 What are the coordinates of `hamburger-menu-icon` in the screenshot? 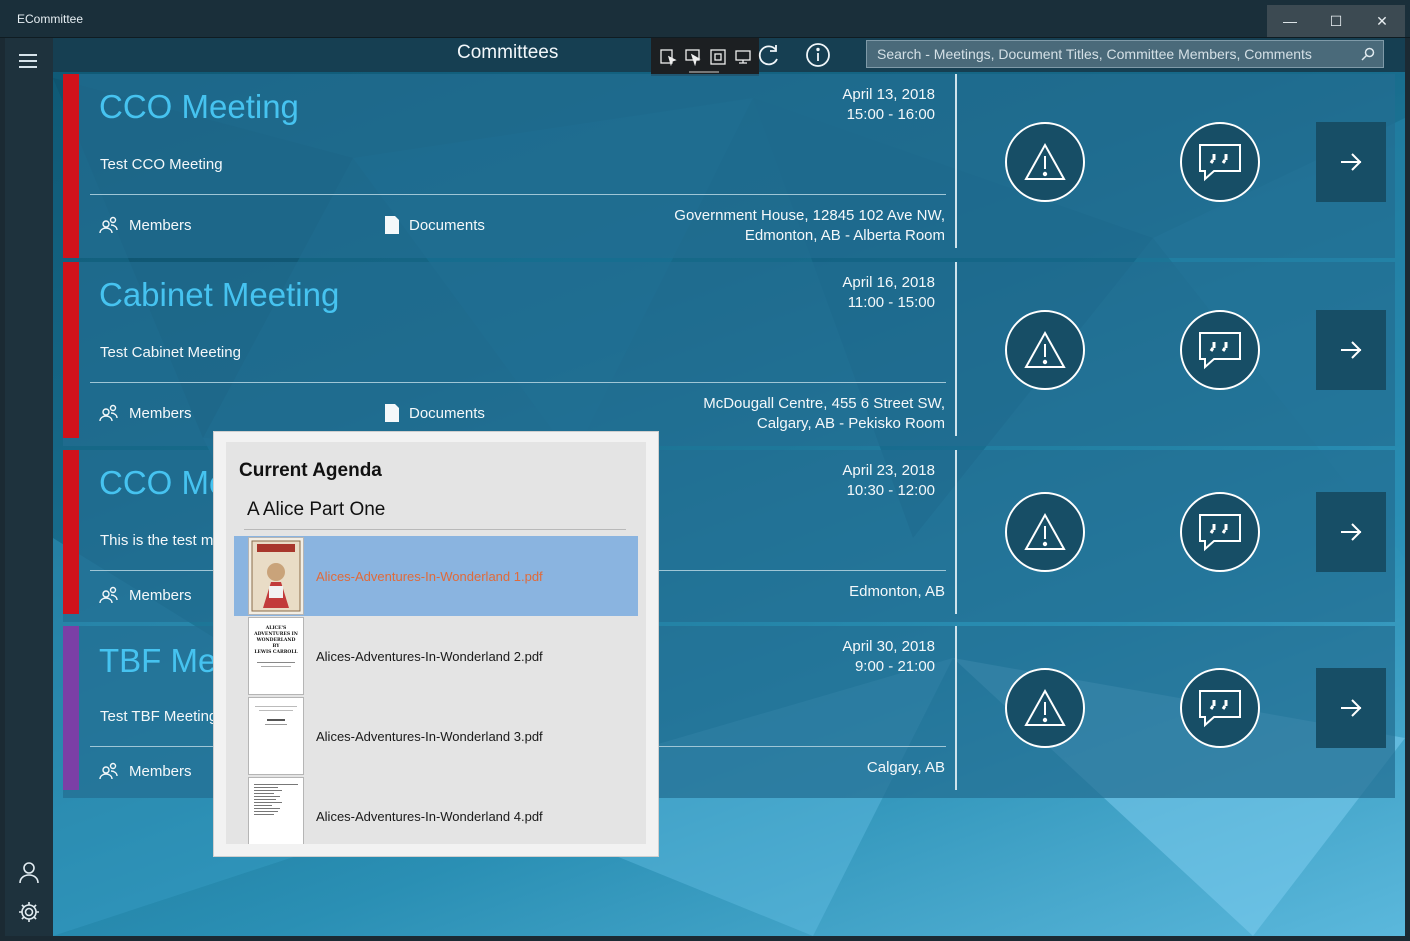 It's located at (28, 61).